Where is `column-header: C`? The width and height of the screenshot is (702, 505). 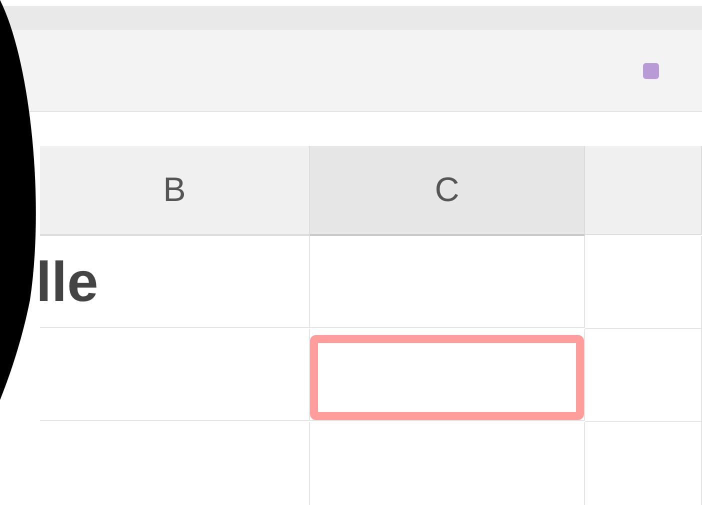
column-header: C is located at coordinates (447, 191).